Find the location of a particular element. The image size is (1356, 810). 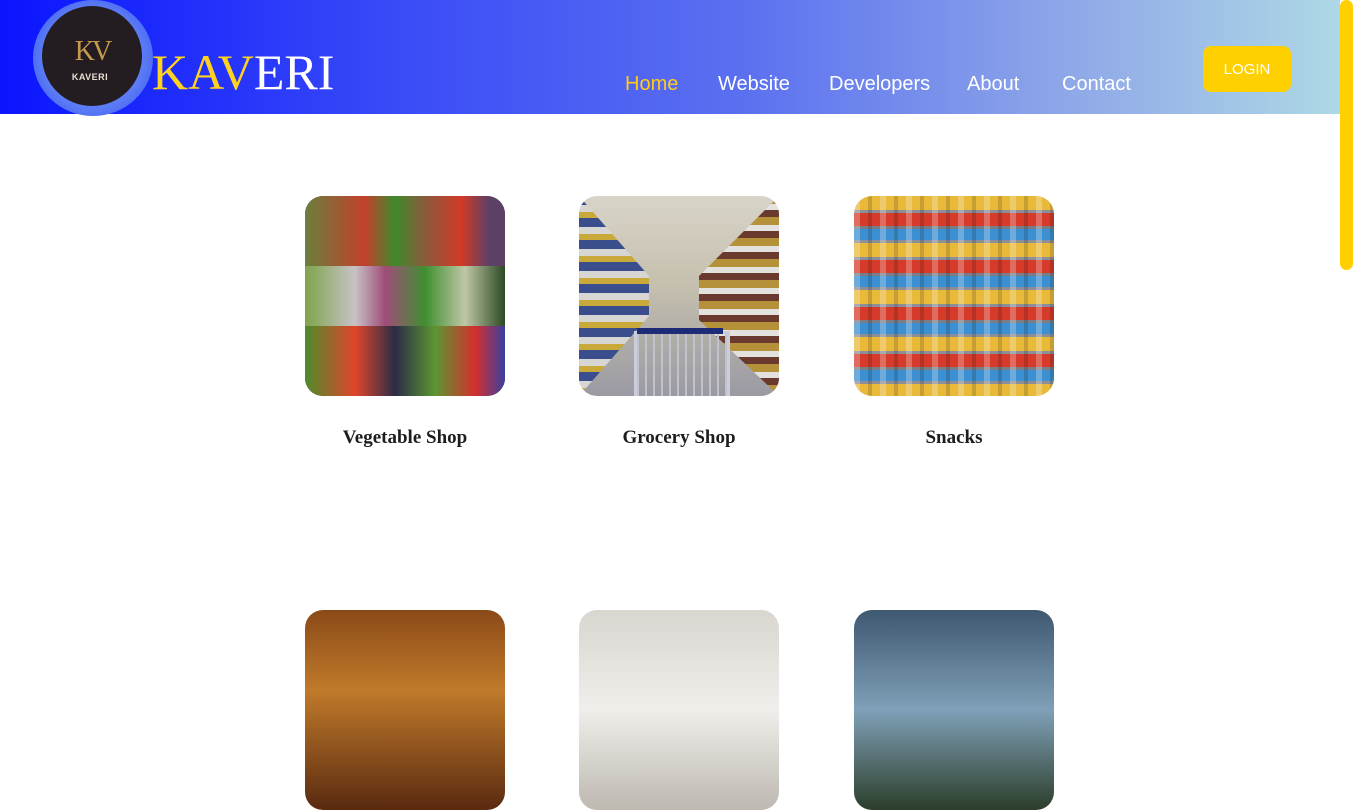

vegetable-market-image is located at coordinates (405, 296).